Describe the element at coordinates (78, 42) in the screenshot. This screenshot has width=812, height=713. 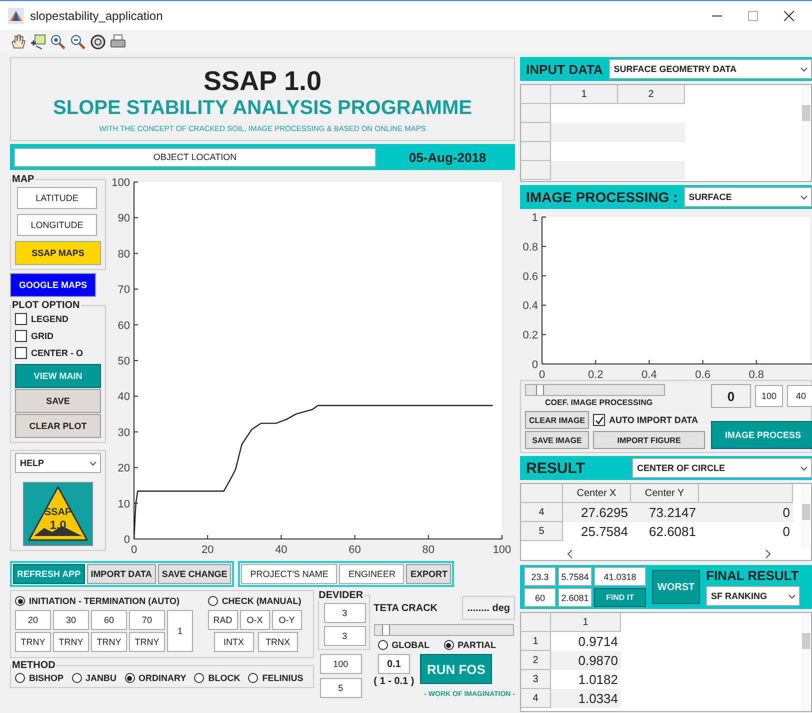
I see `zoom-out-icon` at that location.